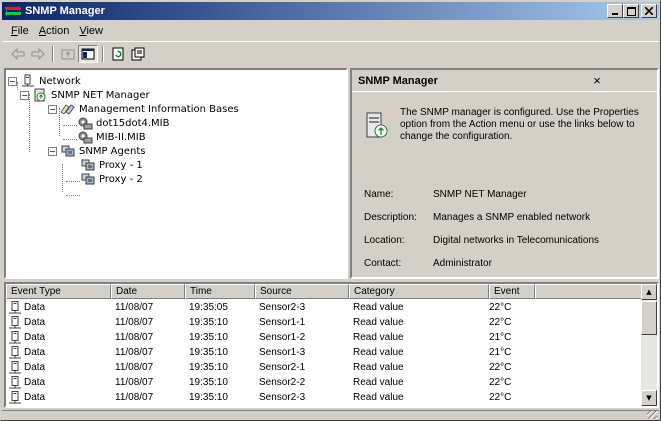  Describe the element at coordinates (38, 54) in the screenshot. I see `forward-arrow-icon` at that location.